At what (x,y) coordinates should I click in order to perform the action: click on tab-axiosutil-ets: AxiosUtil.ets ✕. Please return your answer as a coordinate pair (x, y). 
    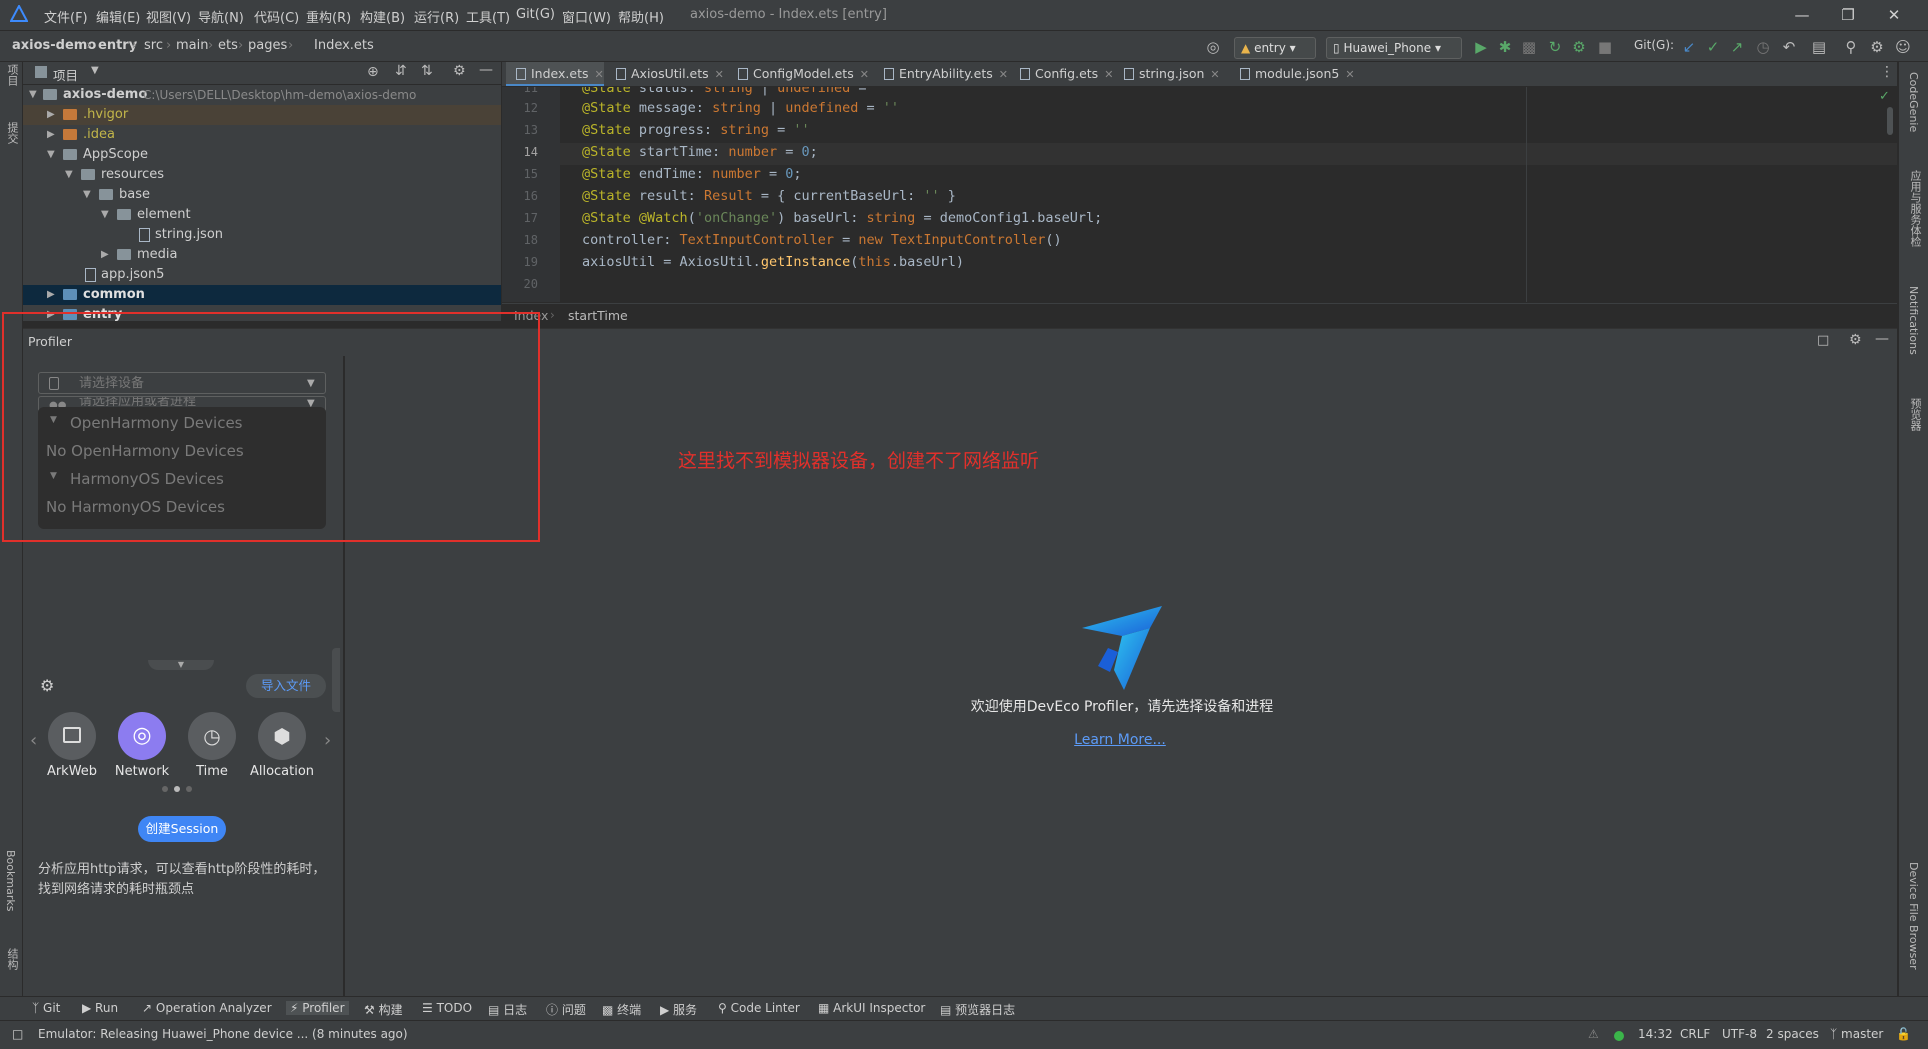
    Looking at the image, I should click on (668, 74).